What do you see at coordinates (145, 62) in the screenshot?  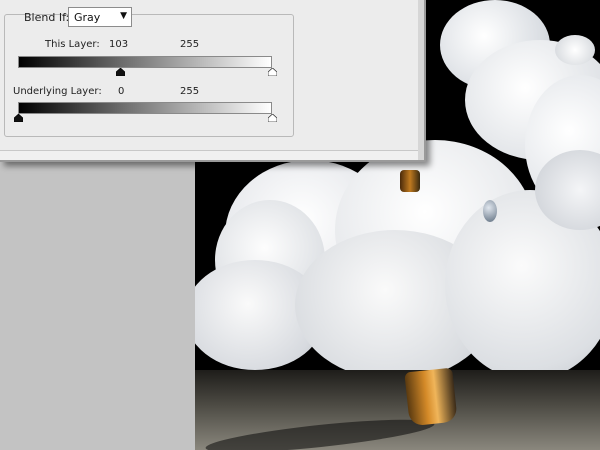 I see `this-layer-gradient-bar` at bounding box center [145, 62].